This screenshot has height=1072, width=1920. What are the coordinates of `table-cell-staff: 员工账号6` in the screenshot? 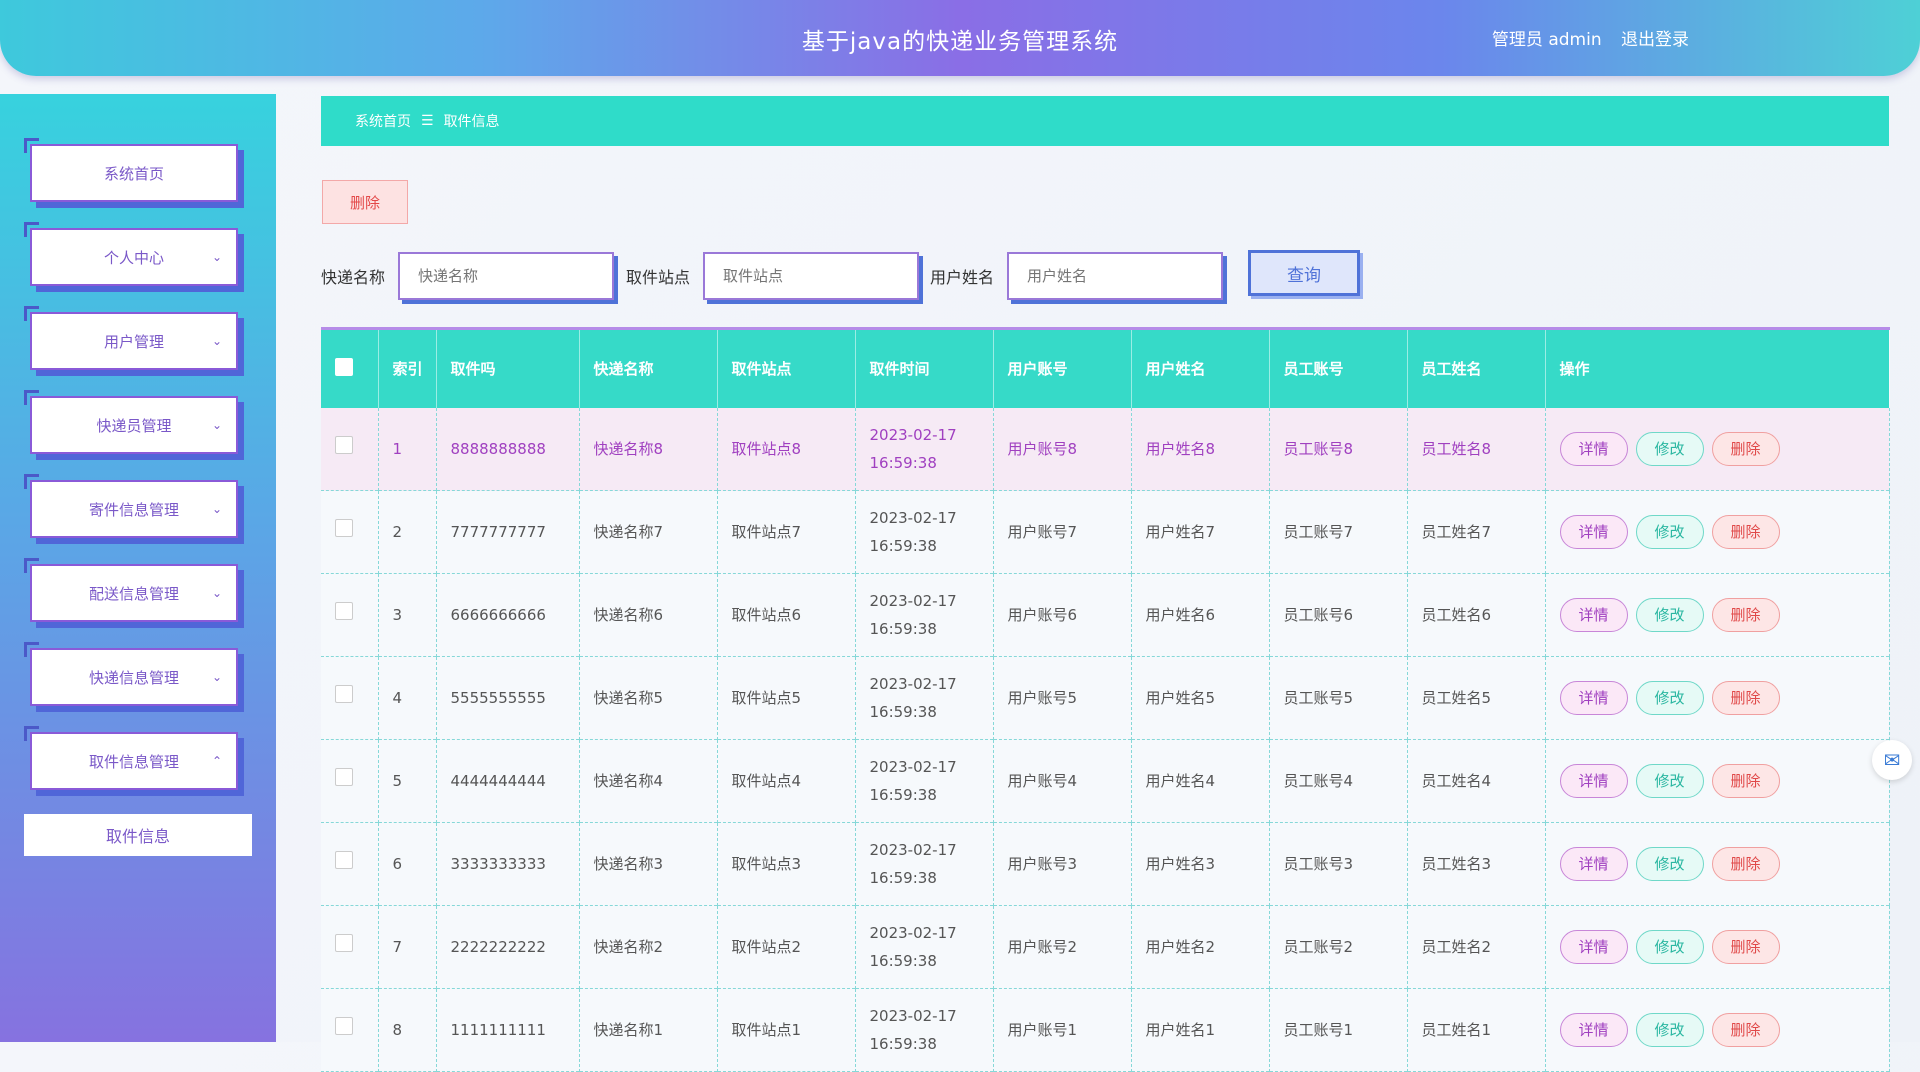 It's located at (1338, 615).